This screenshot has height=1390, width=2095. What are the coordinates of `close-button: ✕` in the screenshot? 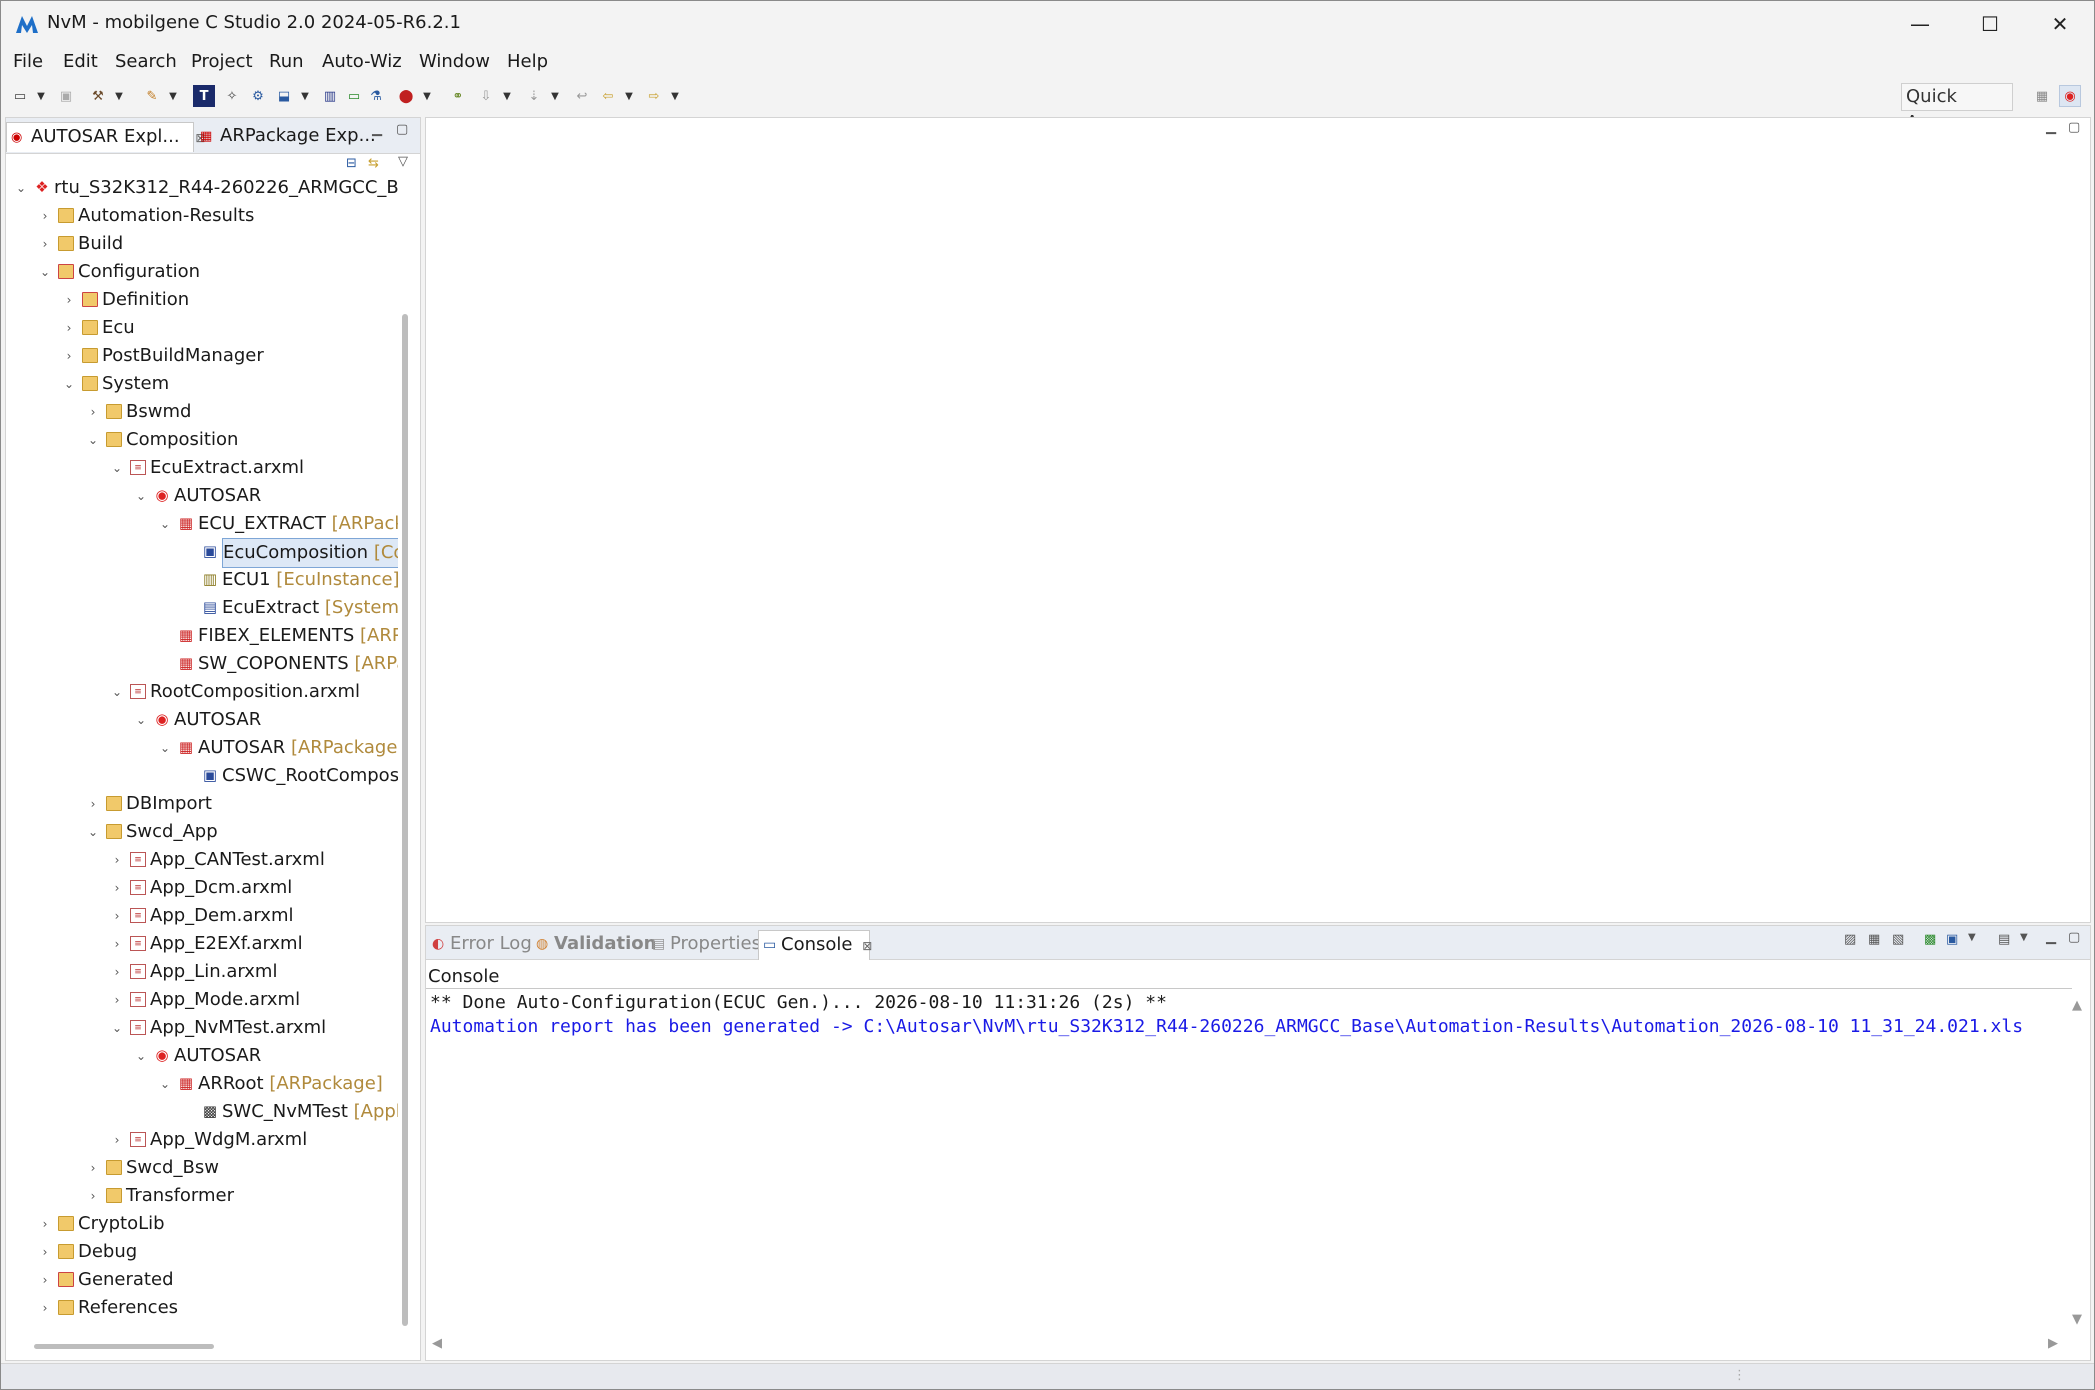 It's located at (2060, 24).